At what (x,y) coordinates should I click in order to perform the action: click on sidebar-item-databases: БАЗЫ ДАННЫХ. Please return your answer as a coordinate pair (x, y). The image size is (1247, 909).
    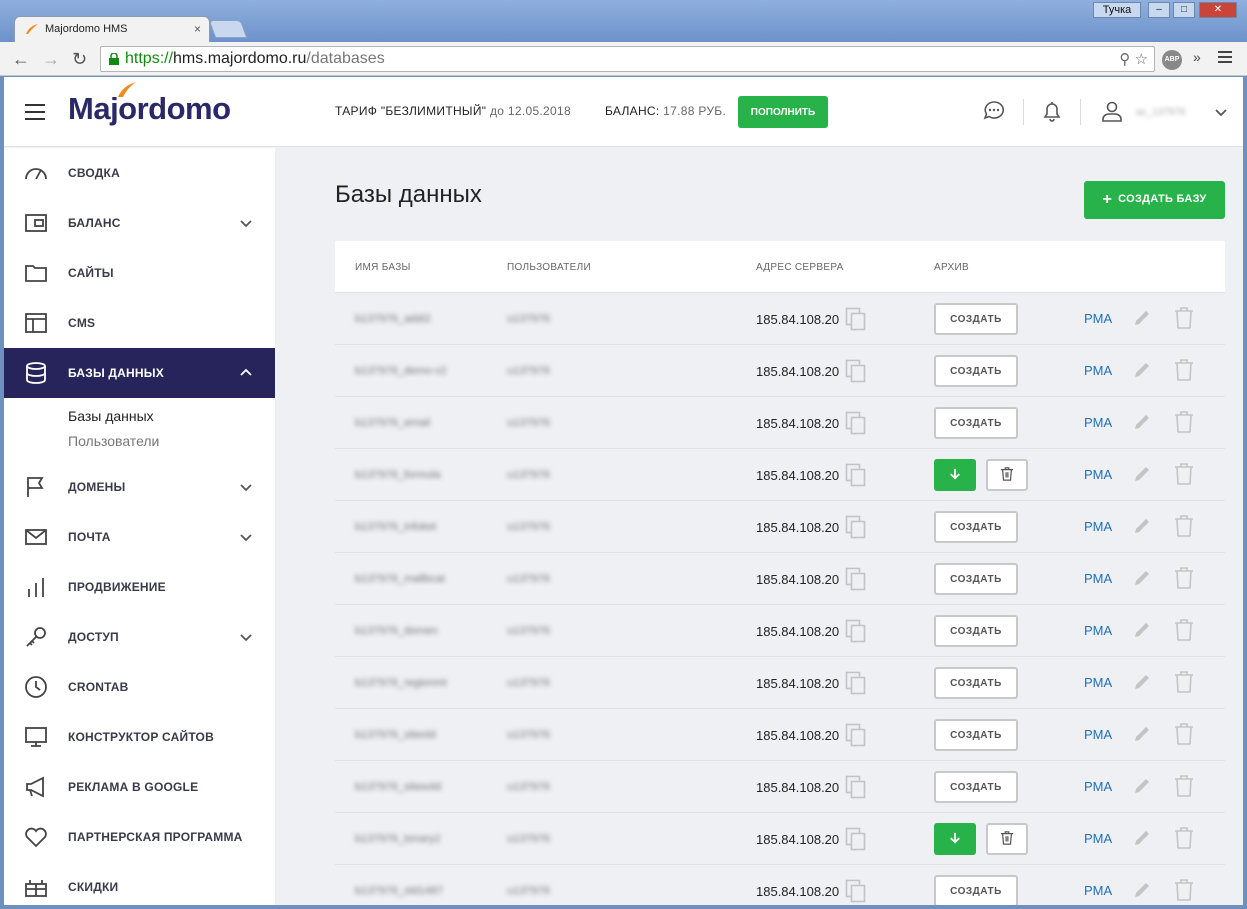
    Looking at the image, I should click on (139, 373).